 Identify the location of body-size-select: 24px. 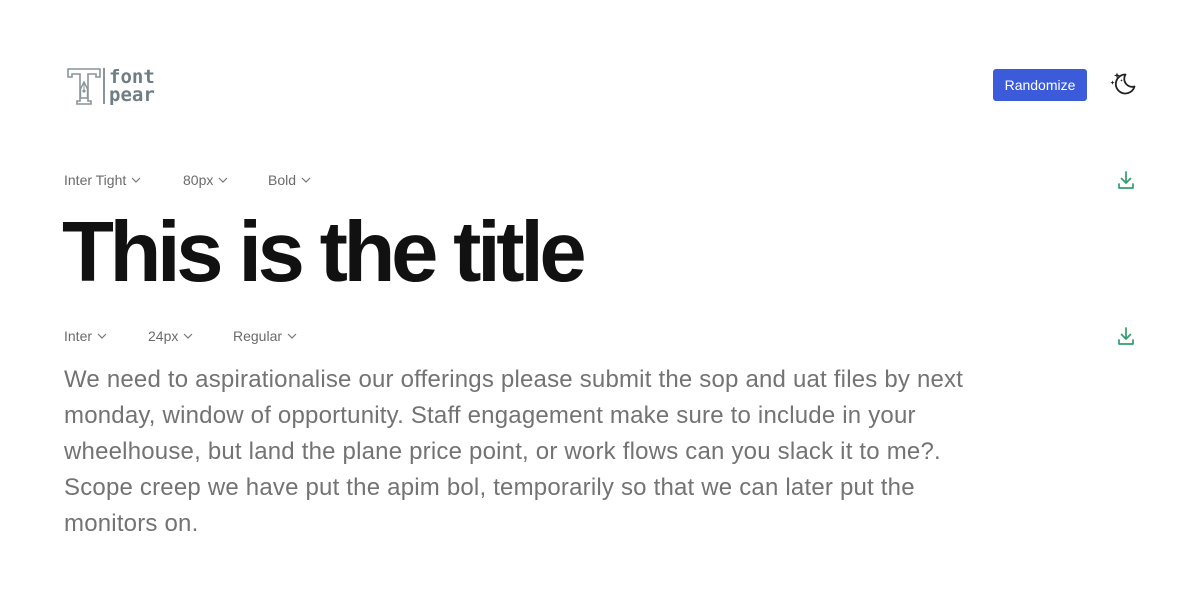
(190, 336).